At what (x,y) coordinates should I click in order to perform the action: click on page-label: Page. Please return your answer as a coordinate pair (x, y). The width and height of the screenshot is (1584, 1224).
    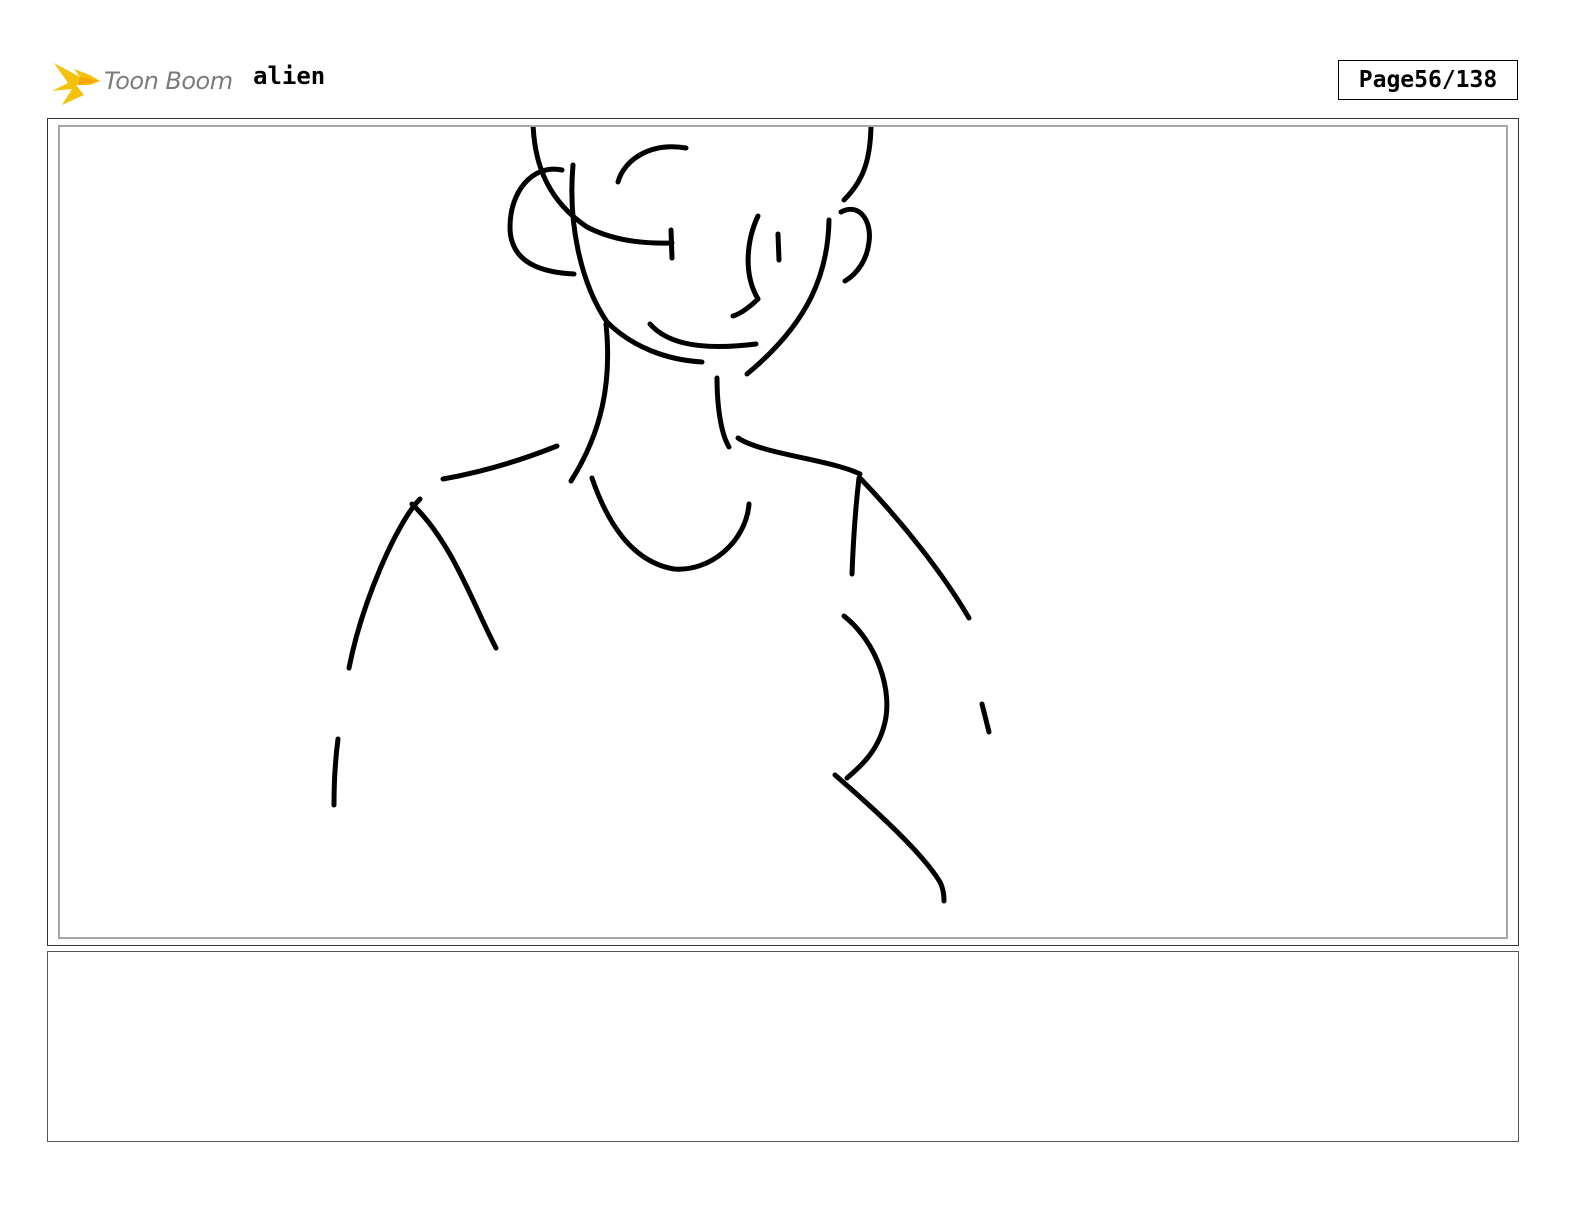
    Looking at the image, I should click on (1386, 80).